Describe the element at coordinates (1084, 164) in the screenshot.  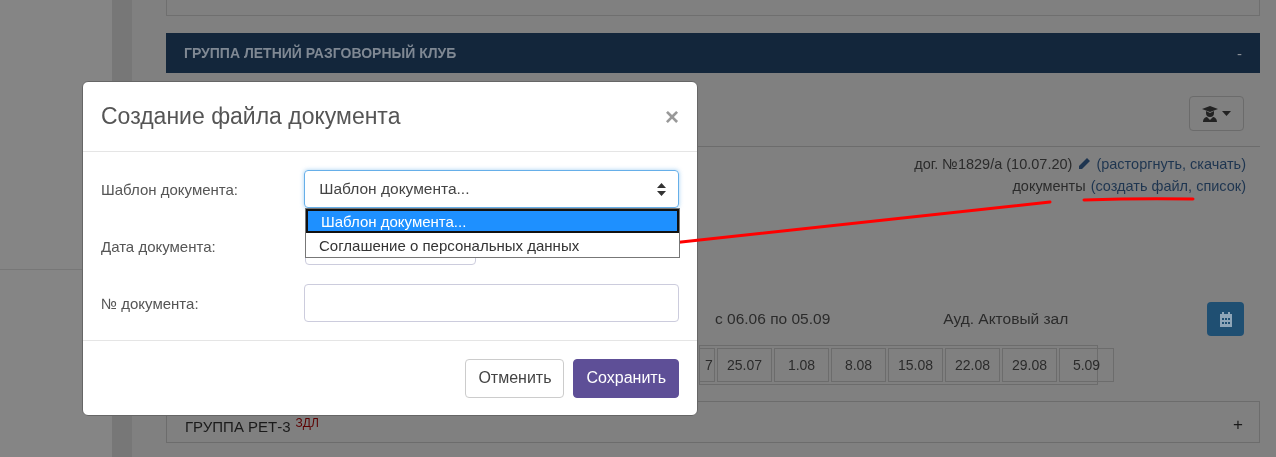
I see `pencil-icon` at that location.